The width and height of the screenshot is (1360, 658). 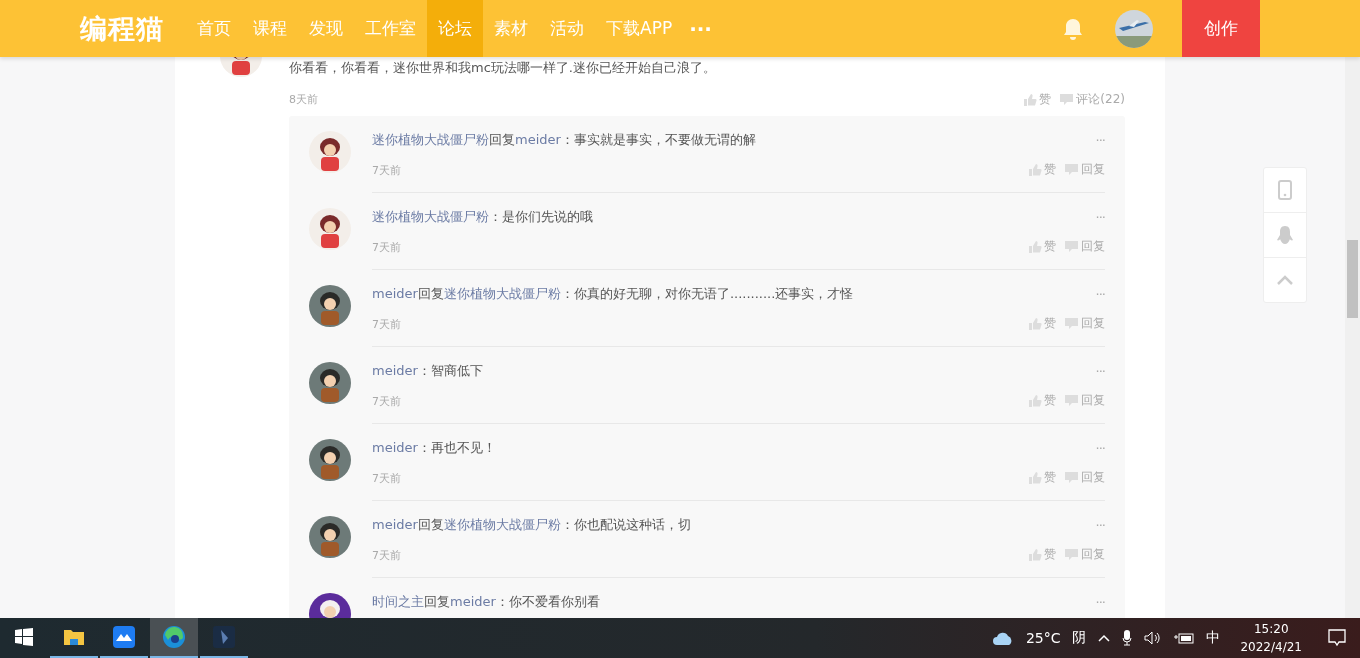 I want to click on nav-tab: 首页, so click(x=214, y=28).